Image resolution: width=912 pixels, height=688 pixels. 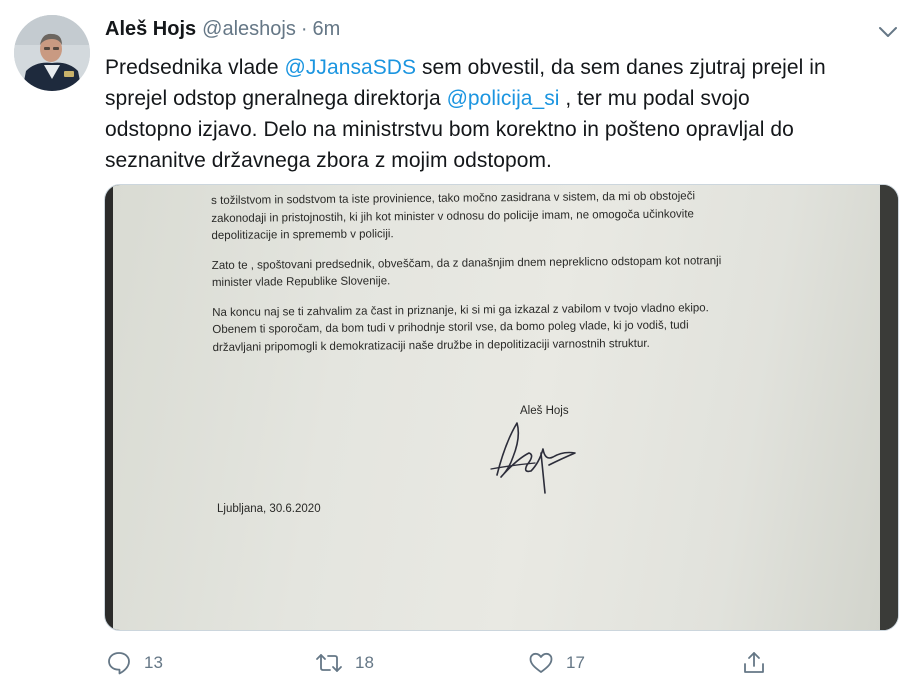 What do you see at coordinates (249, 29) in the screenshot?
I see `author-handle: @aleshojs` at bounding box center [249, 29].